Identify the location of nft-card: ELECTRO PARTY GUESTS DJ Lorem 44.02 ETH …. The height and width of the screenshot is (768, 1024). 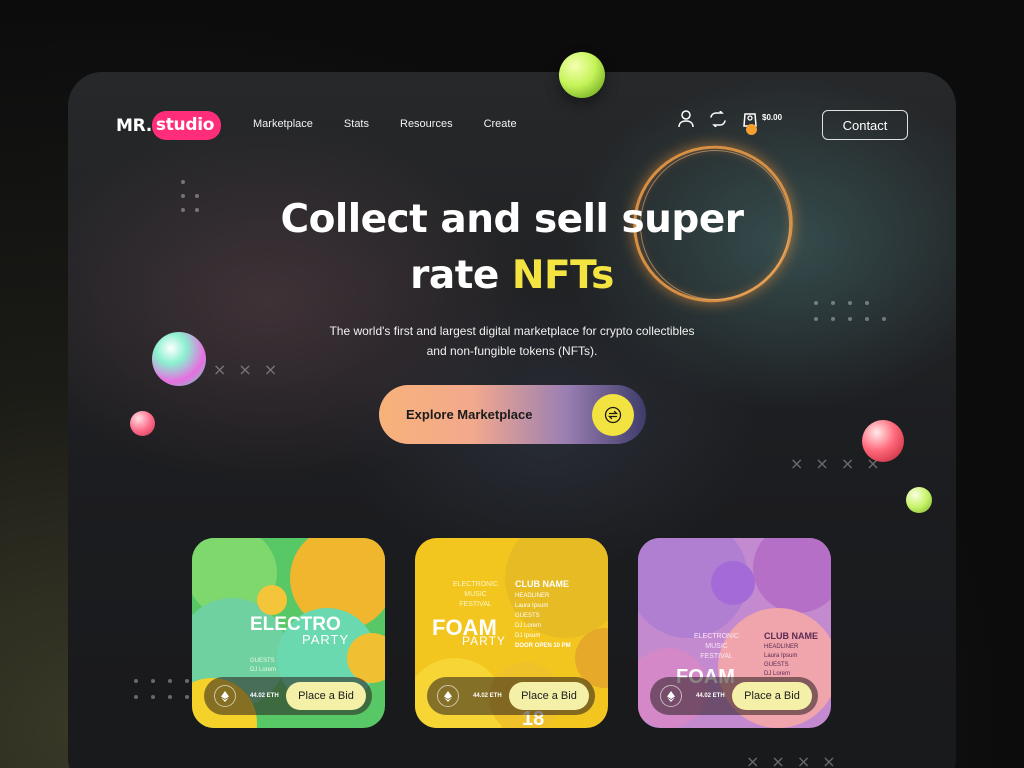
(288, 633).